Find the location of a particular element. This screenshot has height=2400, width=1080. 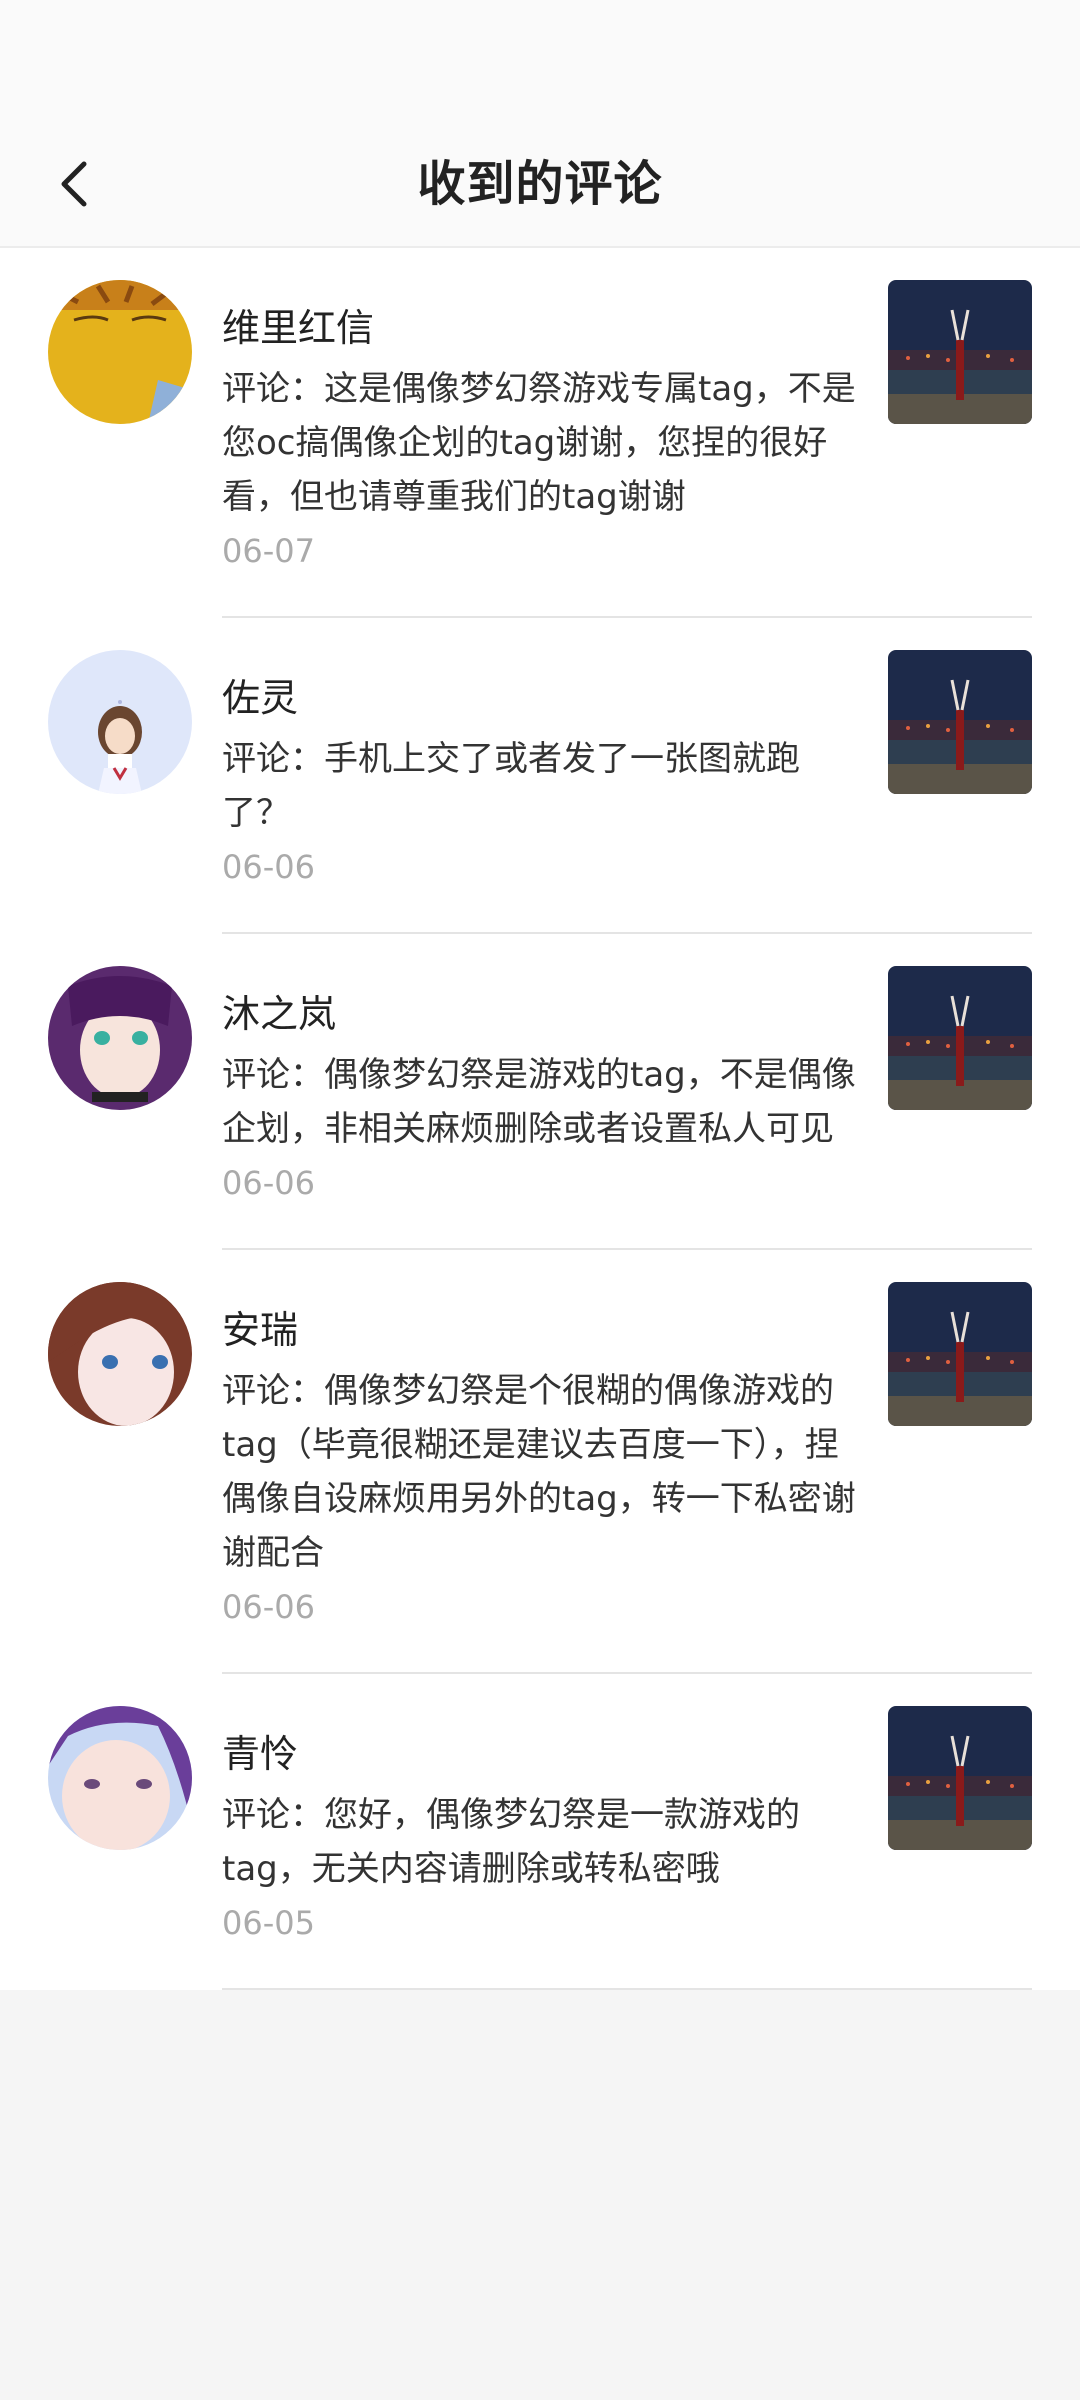

comment-item: 佐灵 评论：手机上交了或者发了一张图就跑了？ 06-06 is located at coordinates (540, 776).